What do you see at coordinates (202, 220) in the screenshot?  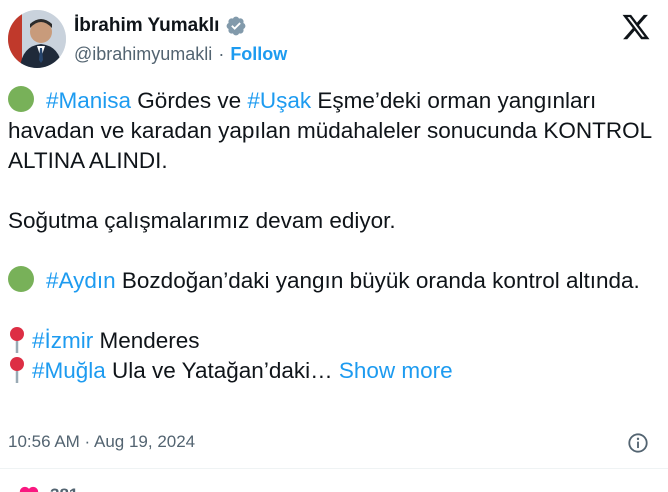 I see `tweet-paragraph-2: Soğutma çalışmalarımız devam ediyor.` at bounding box center [202, 220].